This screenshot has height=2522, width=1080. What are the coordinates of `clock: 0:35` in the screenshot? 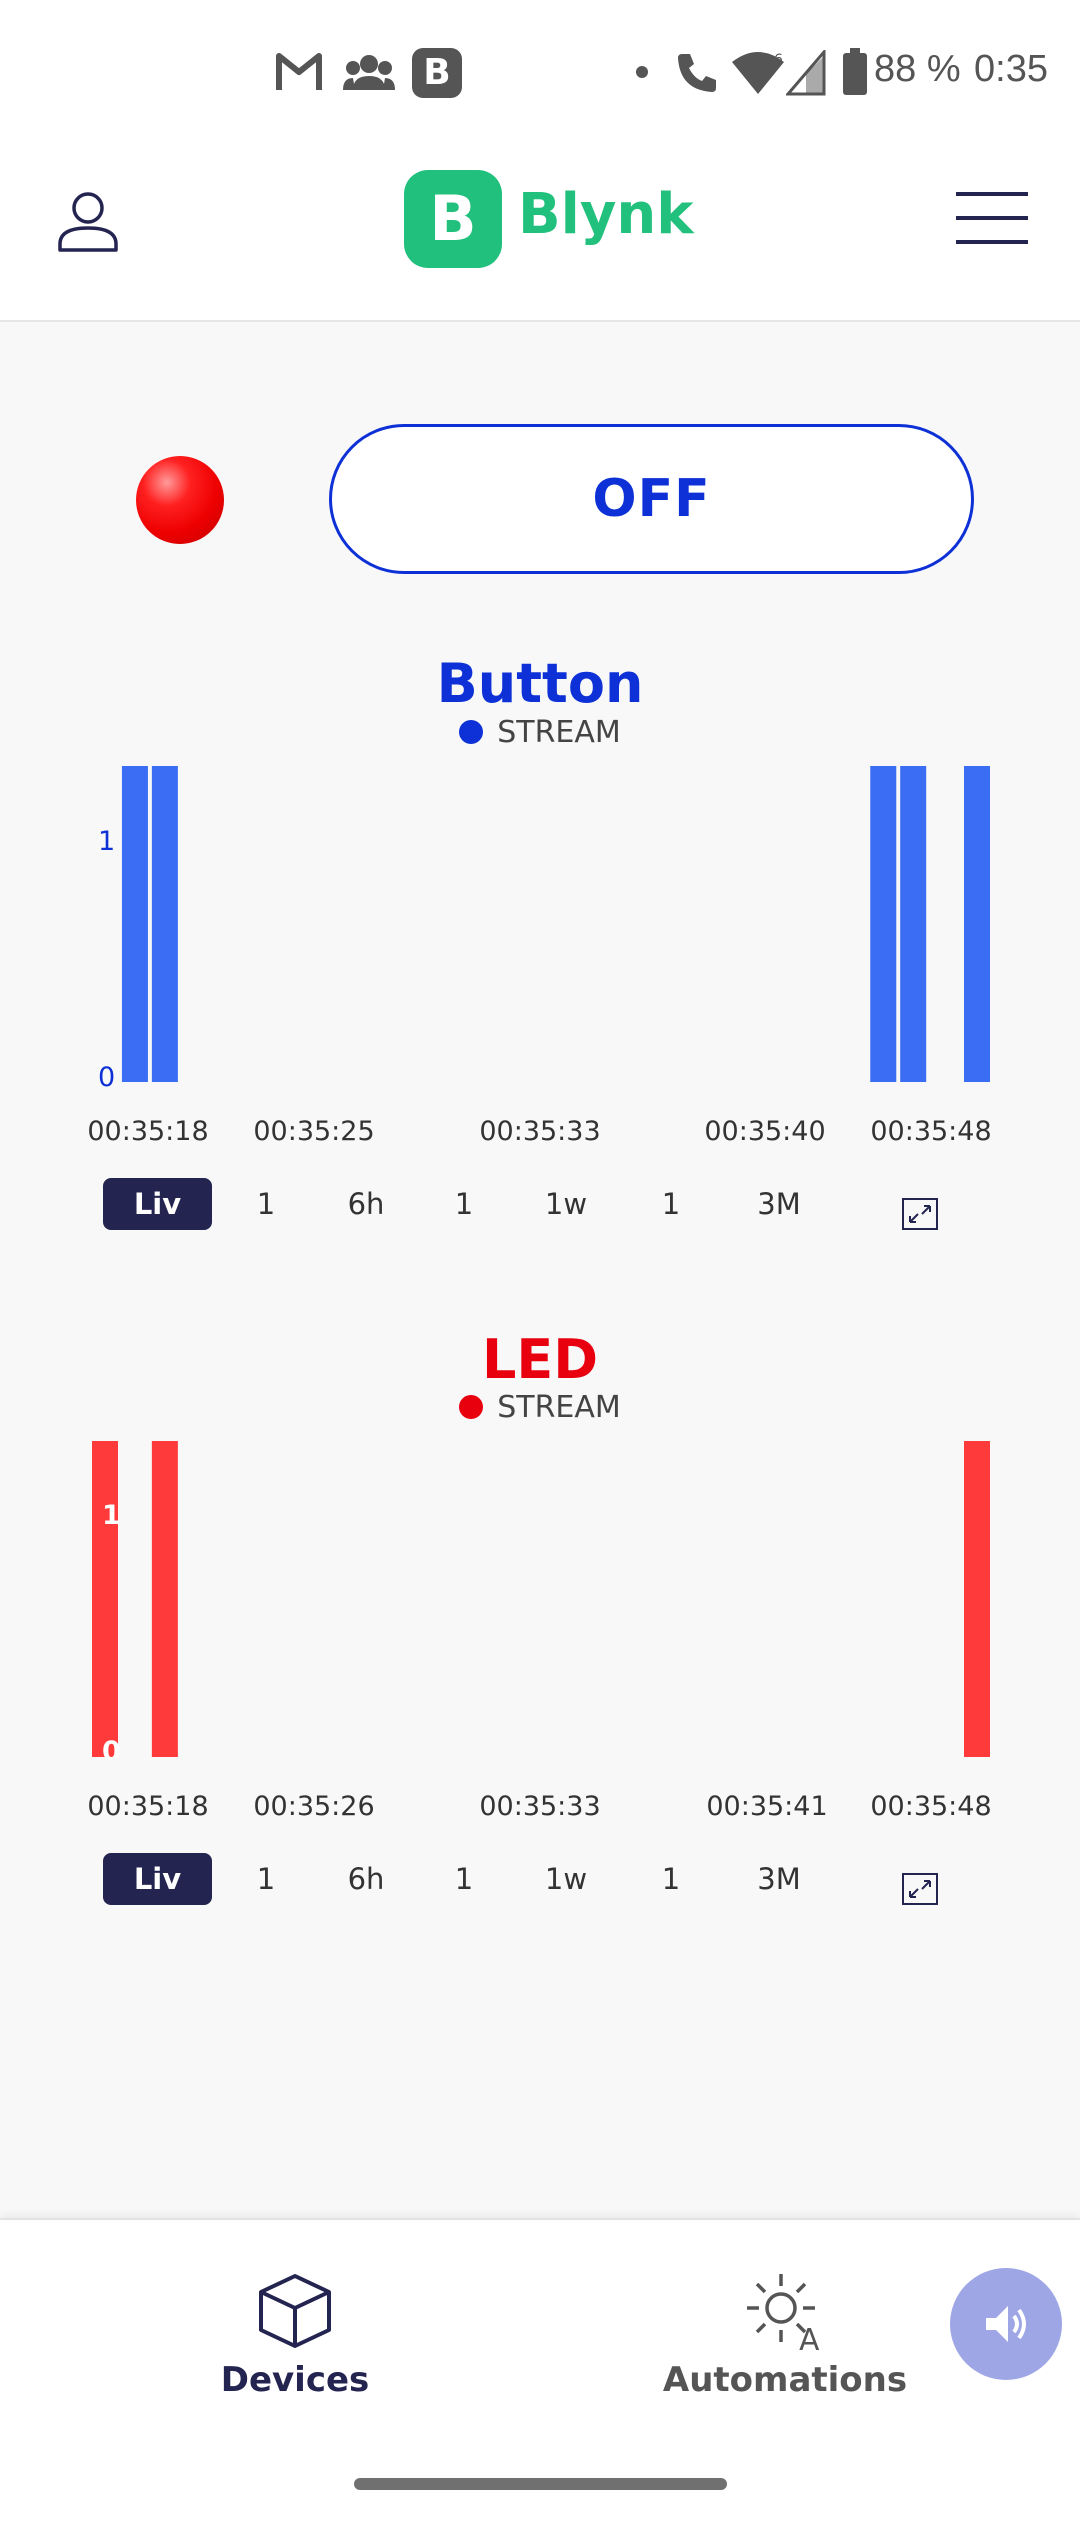 It's located at (1011, 69).